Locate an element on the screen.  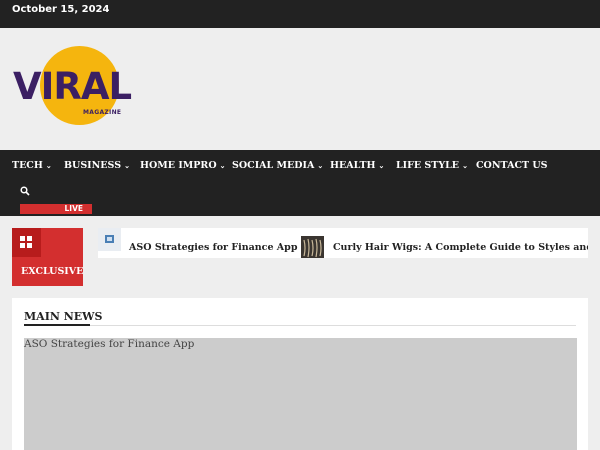
site-logo: VIRAL MAGAZINE is located at coordinates (72, 86).